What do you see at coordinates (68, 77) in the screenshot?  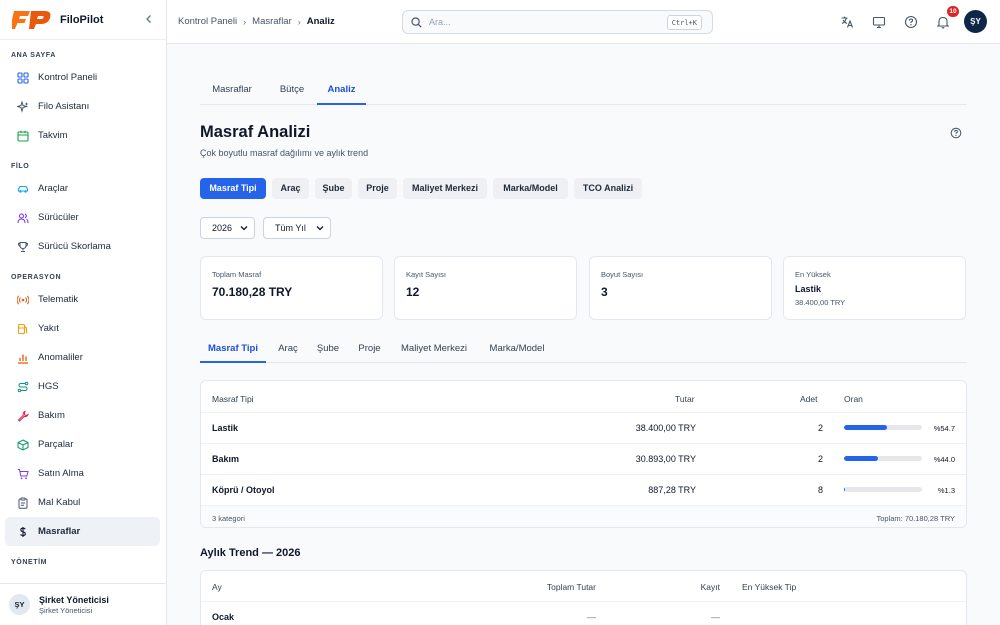 I see `sidebar-item-label: Kontrol Paneli` at bounding box center [68, 77].